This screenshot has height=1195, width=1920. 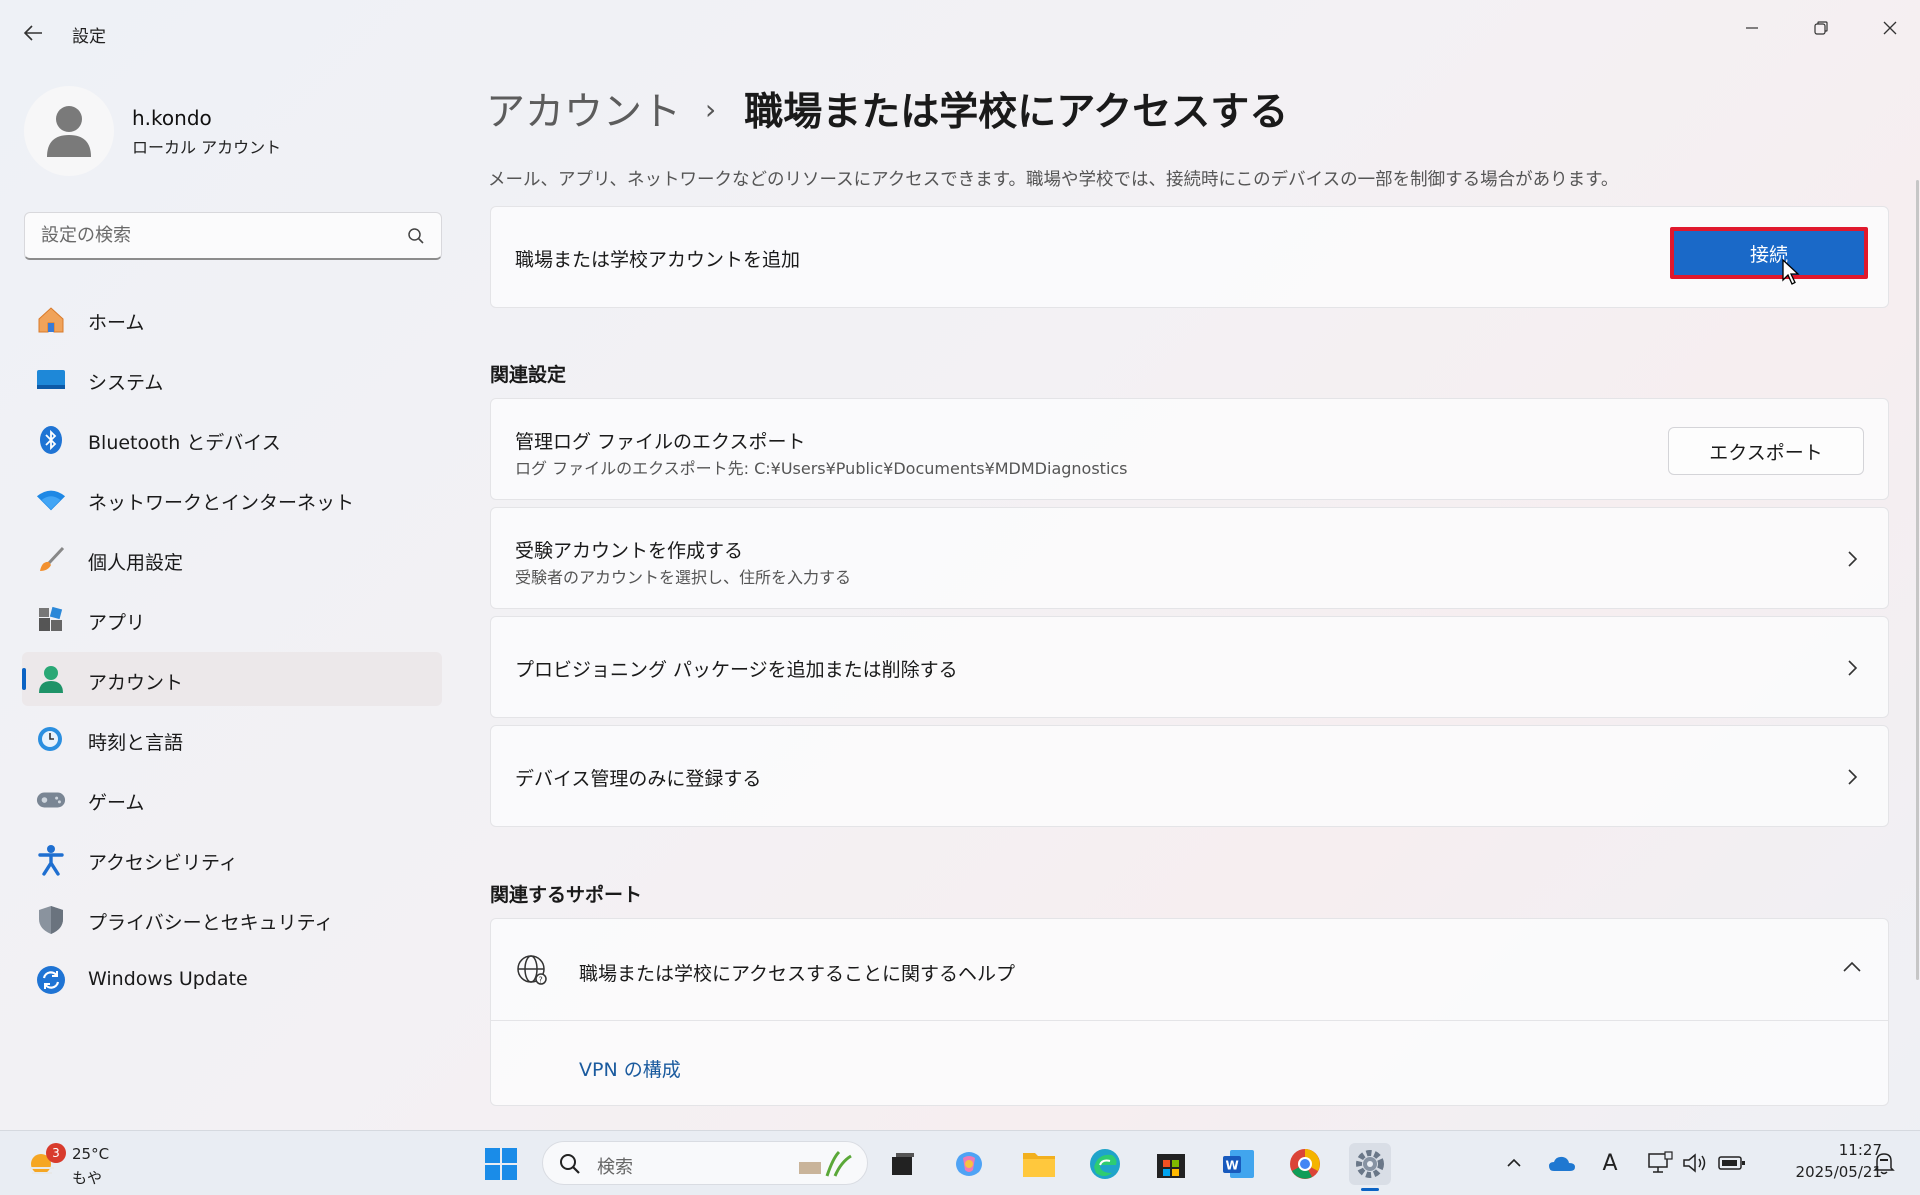 What do you see at coordinates (51, 380) in the screenshot?
I see `system-icon` at bounding box center [51, 380].